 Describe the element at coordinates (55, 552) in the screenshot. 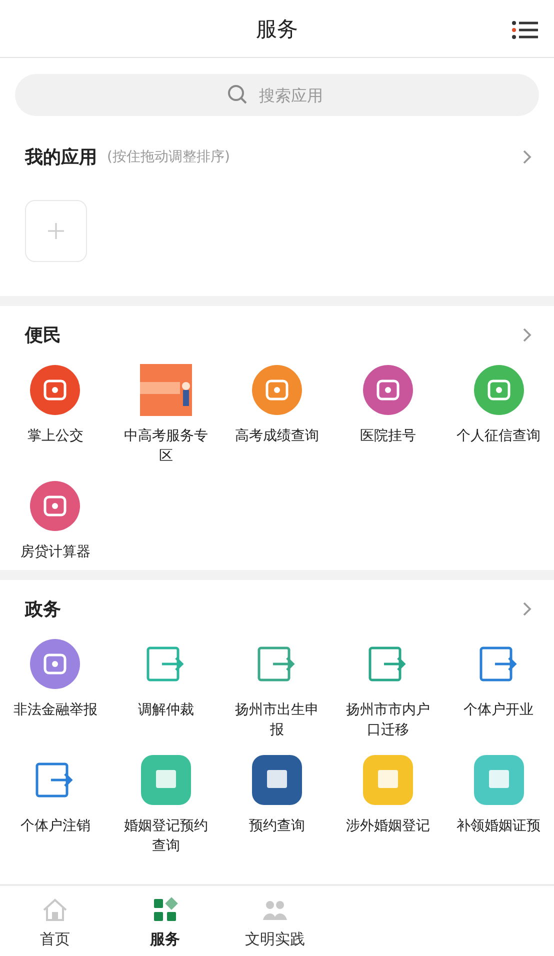

I see `app-label: 房贷计算器` at that location.